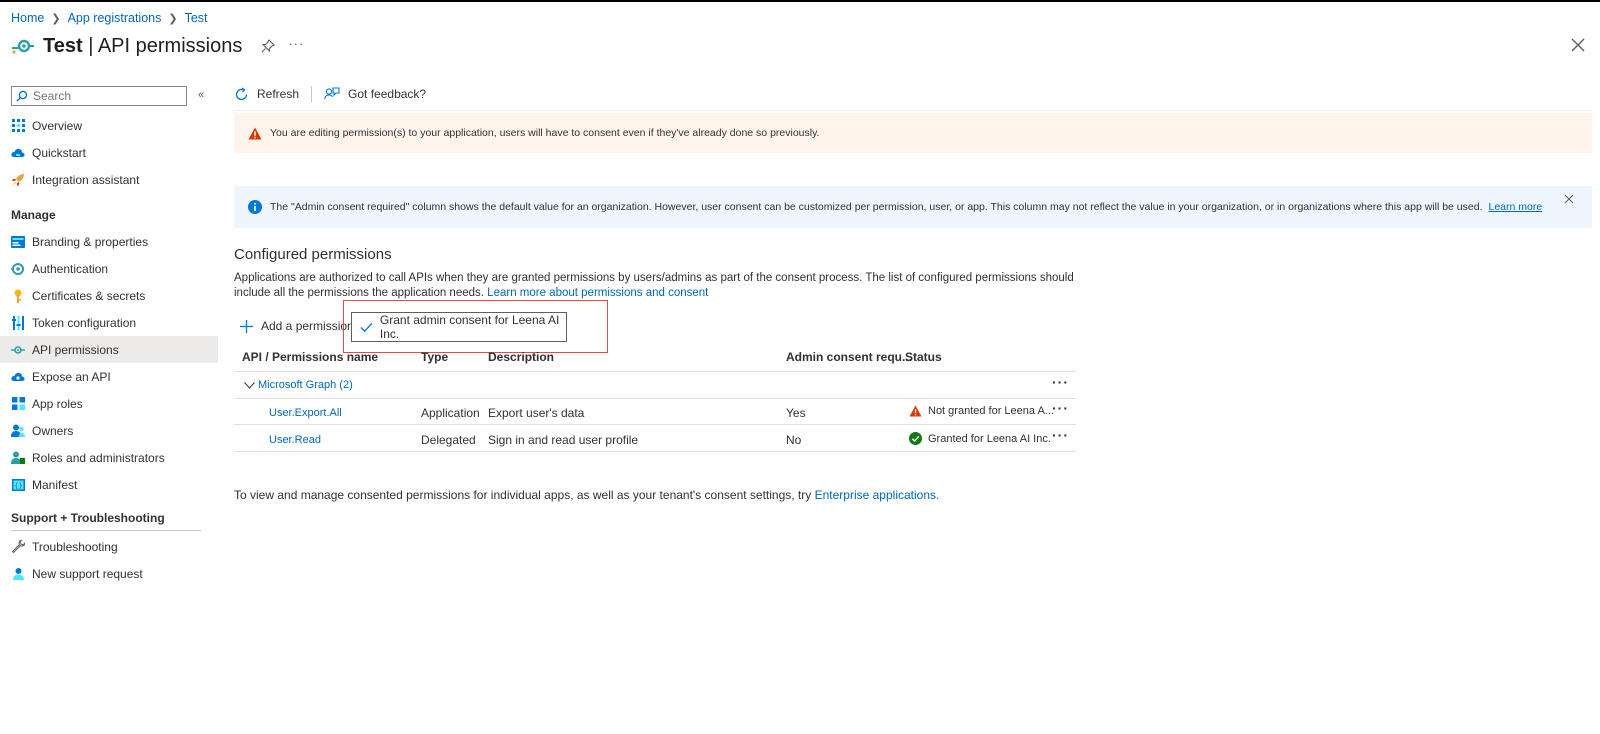 The height and width of the screenshot is (734, 1600). Describe the element at coordinates (241, 93) in the screenshot. I see `refresh-icon` at that location.